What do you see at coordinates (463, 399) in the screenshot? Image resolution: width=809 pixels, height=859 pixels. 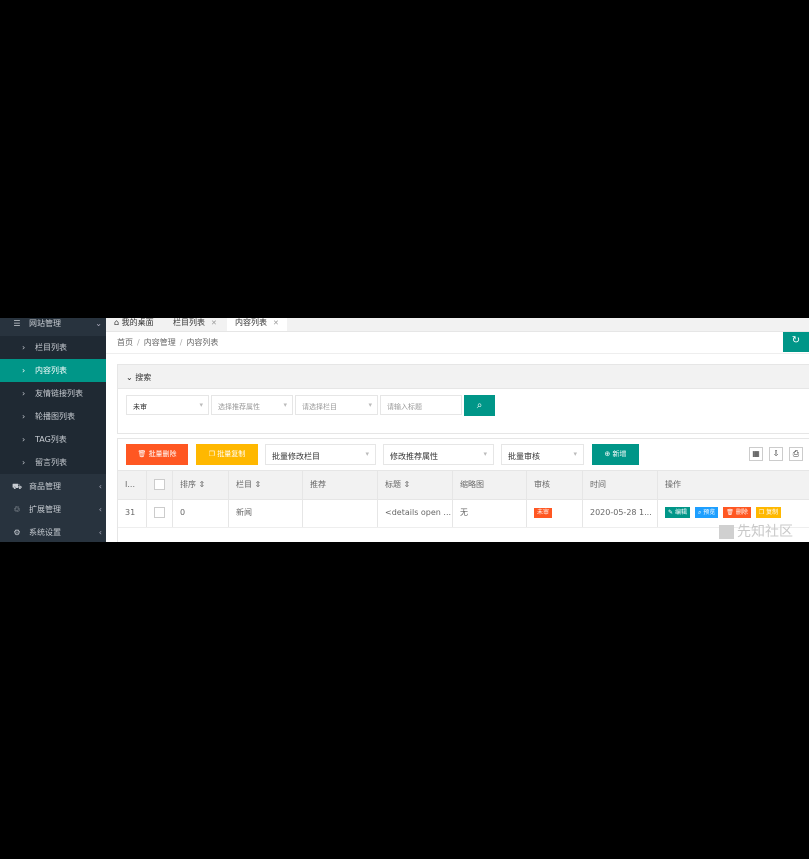 I see `search-panel: ⌄ 搜索 未审 ▾ 选择推荐属性 ▾ 请选择栏目 ▾ 请输入标题 ⌕` at bounding box center [463, 399].